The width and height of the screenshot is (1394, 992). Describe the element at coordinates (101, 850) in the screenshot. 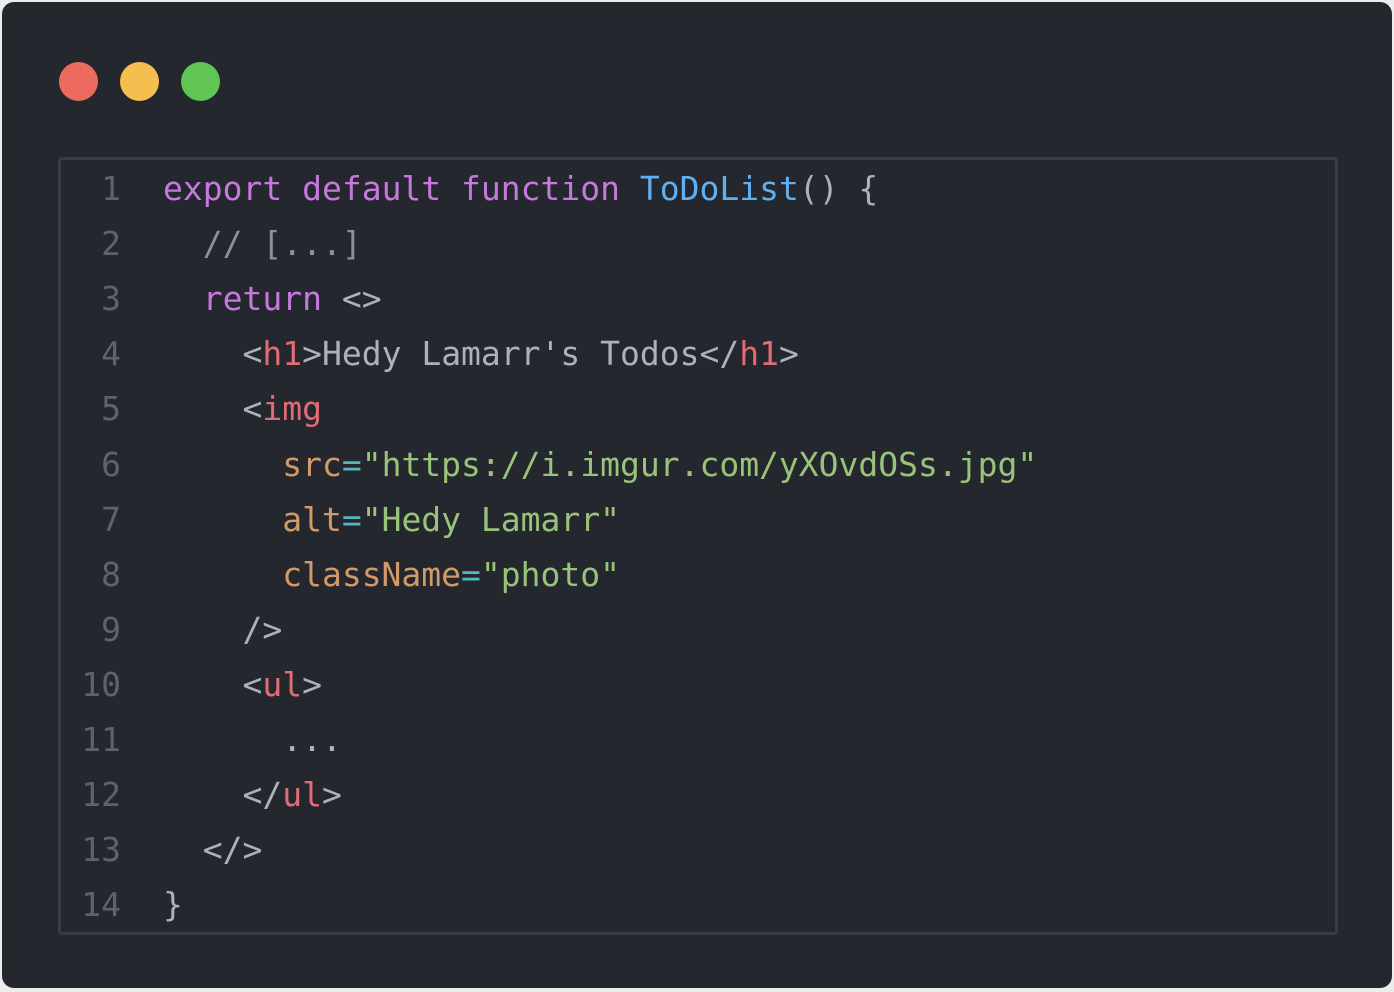

I see `line-number: 13` at that location.